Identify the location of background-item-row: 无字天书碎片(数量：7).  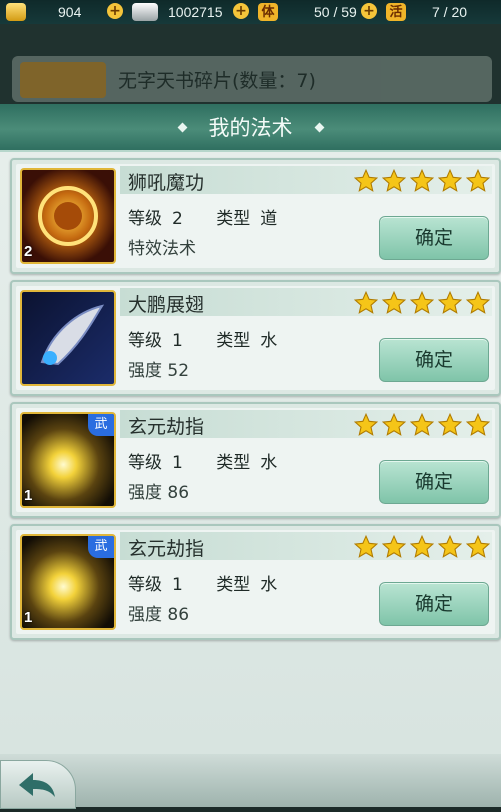
(252, 79).